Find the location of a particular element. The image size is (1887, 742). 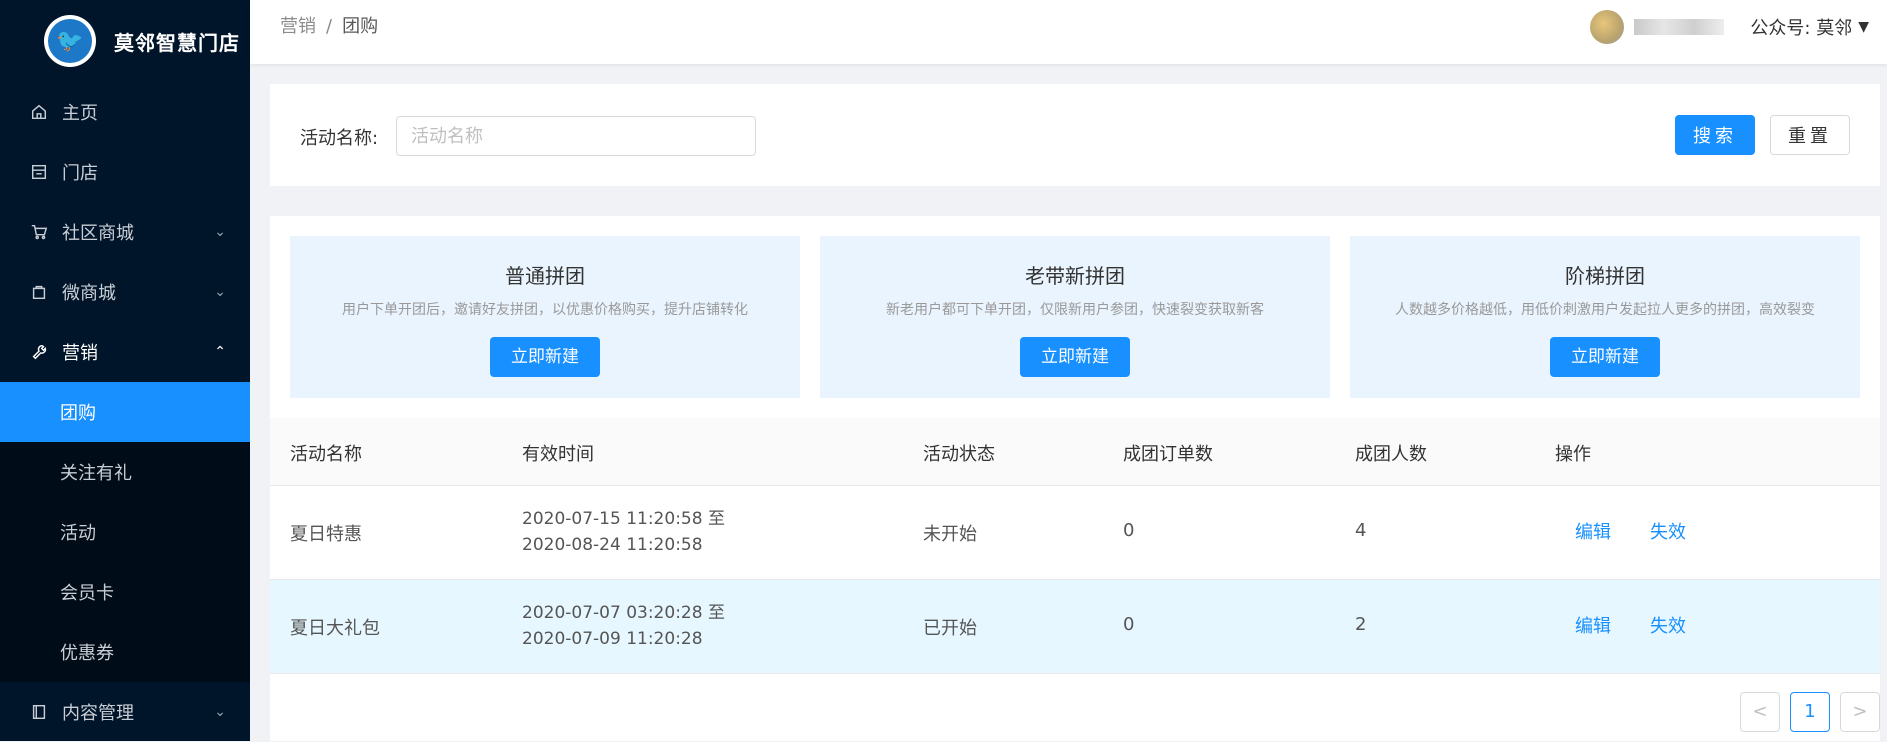

card-old-new-group: 老带新拼团 新老用户都可下单开团，仅限新用户参团，快速裂变获取新客 立即新建 is located at coordinates (1075, 317).